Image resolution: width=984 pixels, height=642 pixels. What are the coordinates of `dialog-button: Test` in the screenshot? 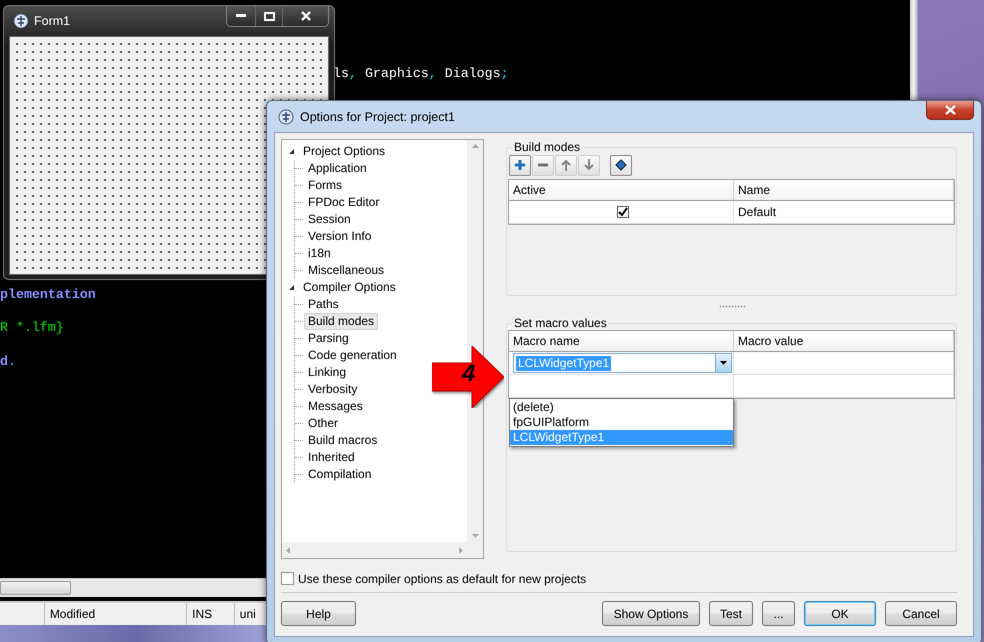 It's located at (730, 613).